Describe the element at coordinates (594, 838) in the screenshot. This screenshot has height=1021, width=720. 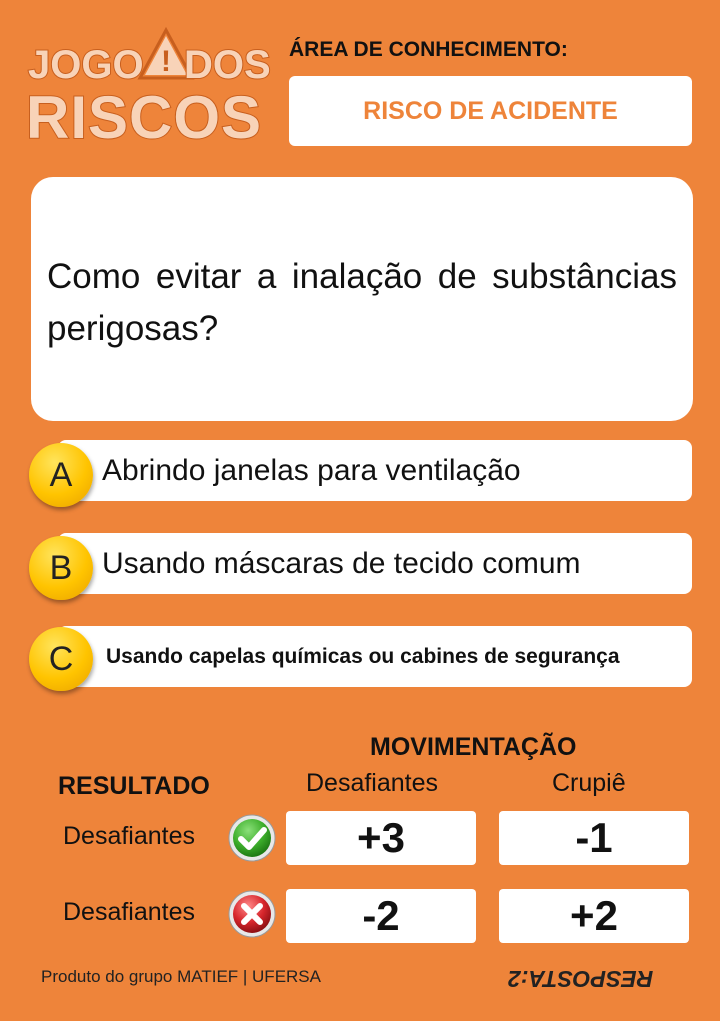
I see `correct-dealer-value: -1` at that location.